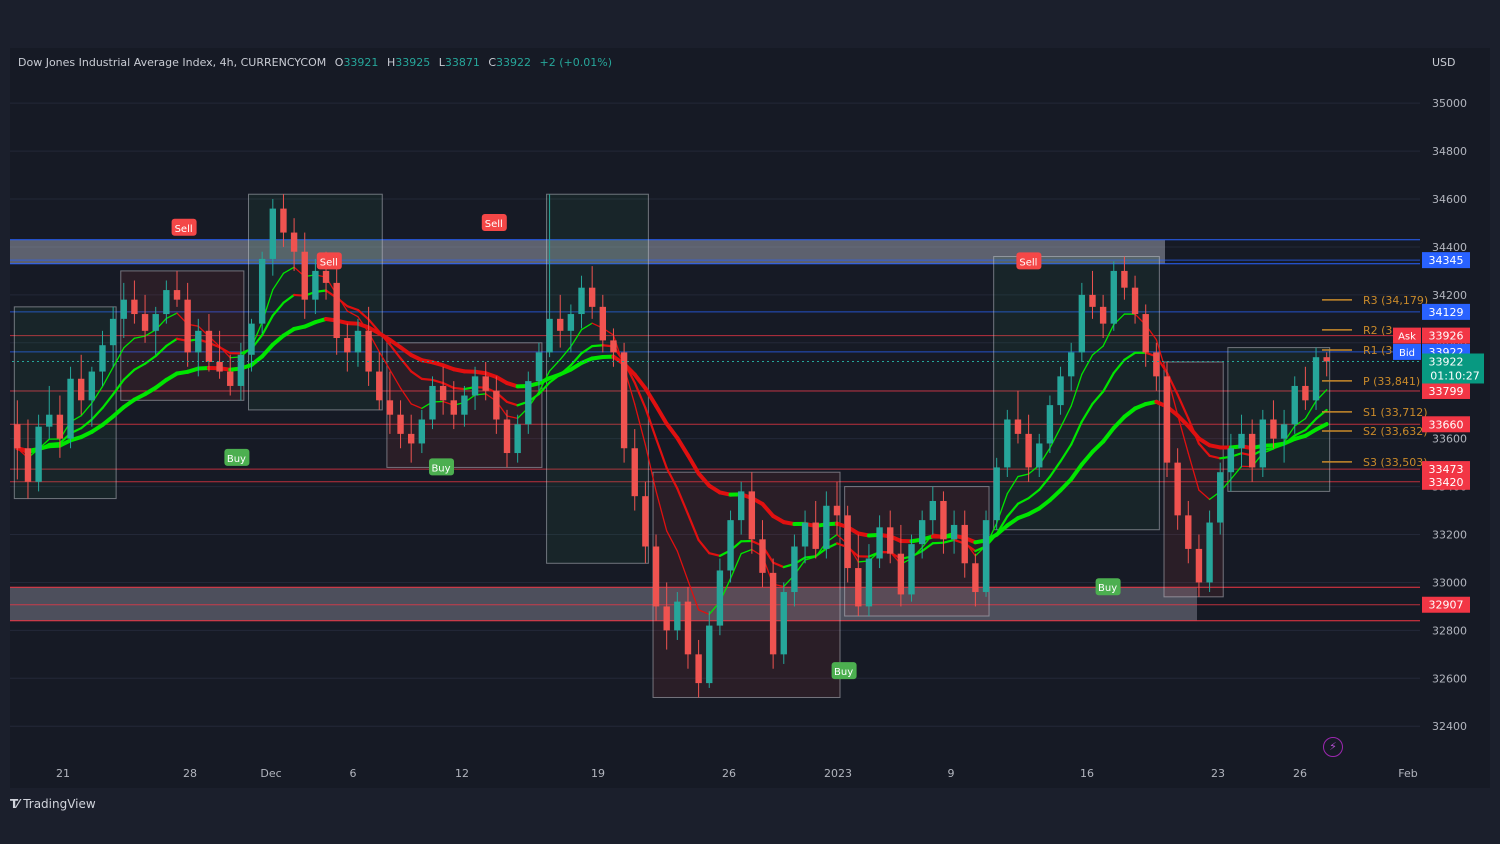 Image resolution: width=1500 pixels, height=844 pixels. I want to click on pivot-label: S1 (33,712), so click(1395, 412).